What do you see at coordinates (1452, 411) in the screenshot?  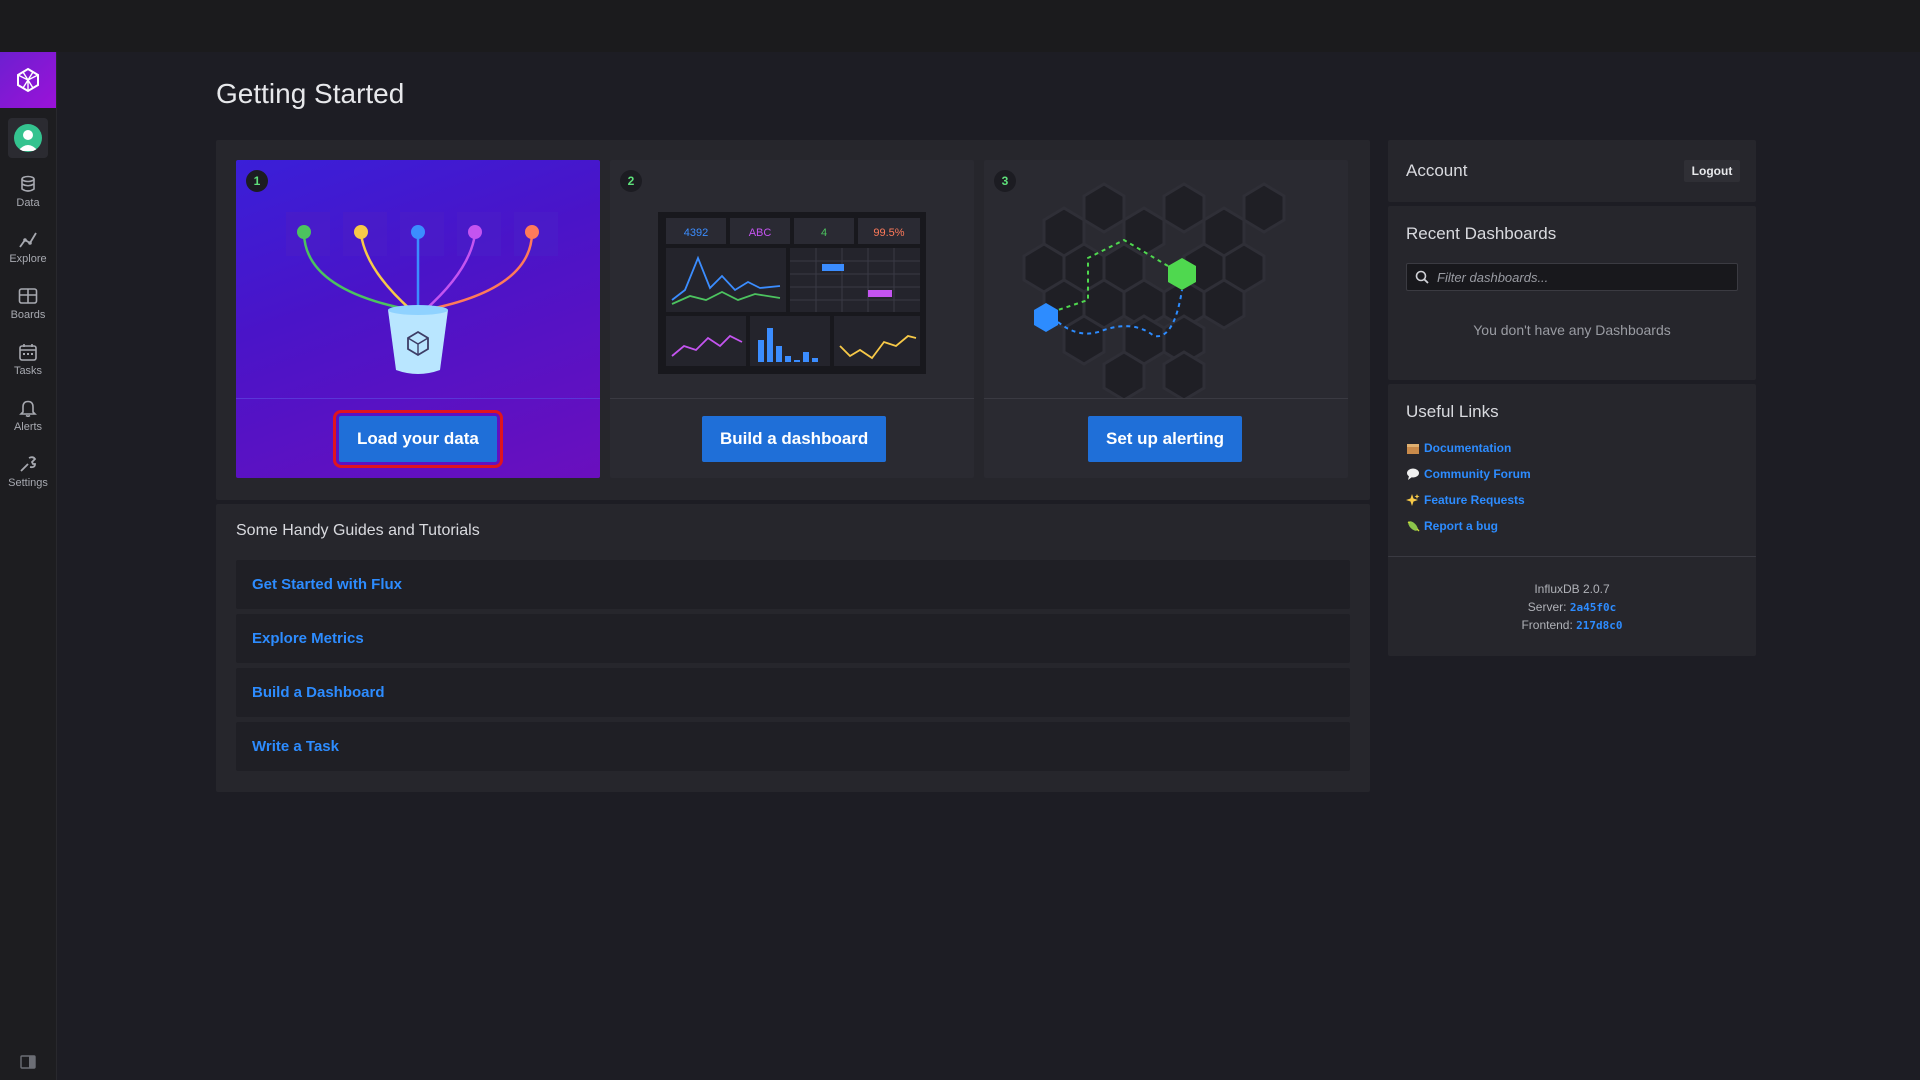 I see `useful-links-title: Useful Links` at bounding box center [1452, 411].